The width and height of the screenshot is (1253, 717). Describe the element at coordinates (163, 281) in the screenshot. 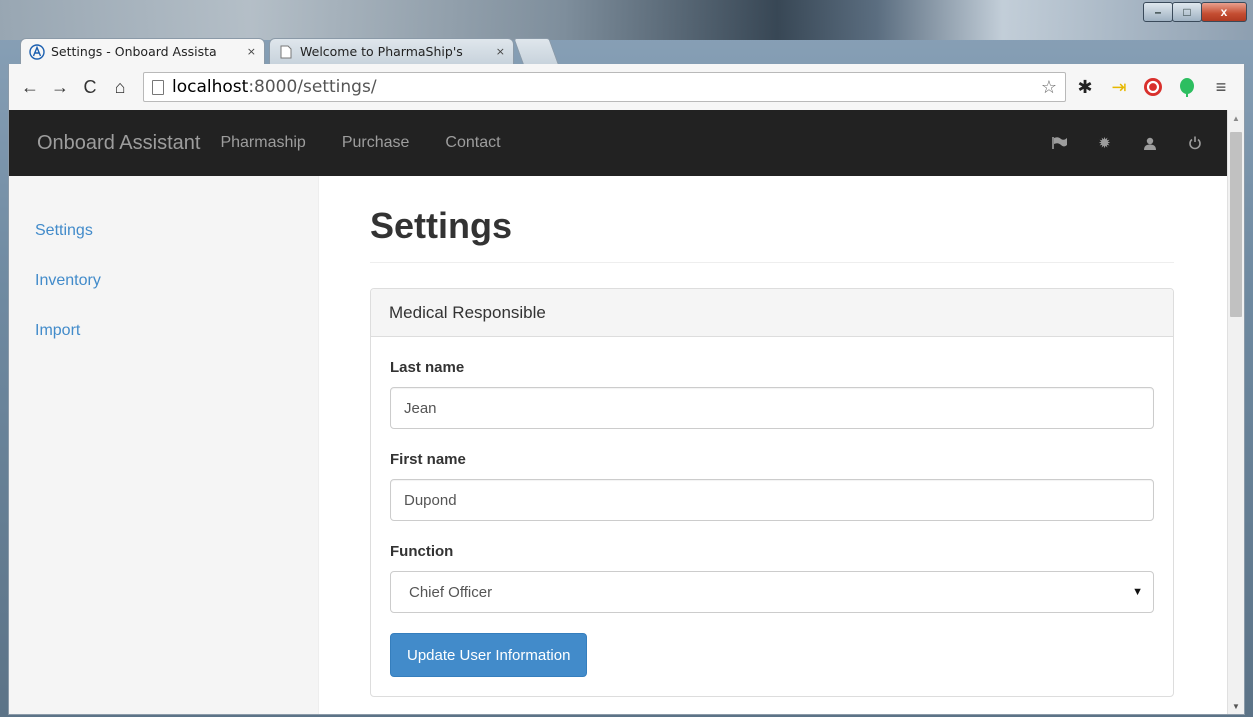

I see `sidebar-item-inventory: Inventory` at that location.